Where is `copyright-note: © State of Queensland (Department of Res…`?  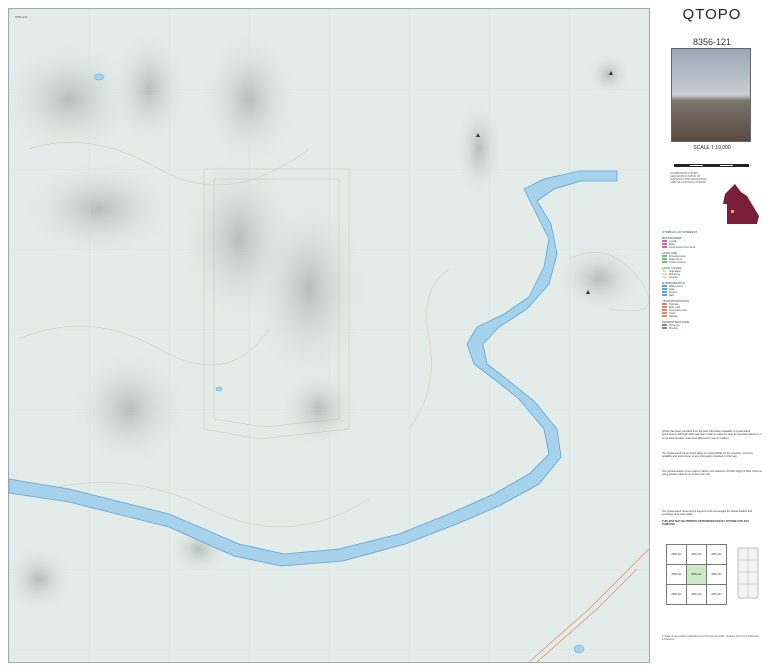
copyright-note: © State of Queensland (Department of Res… is located at coordinates (711, 638).